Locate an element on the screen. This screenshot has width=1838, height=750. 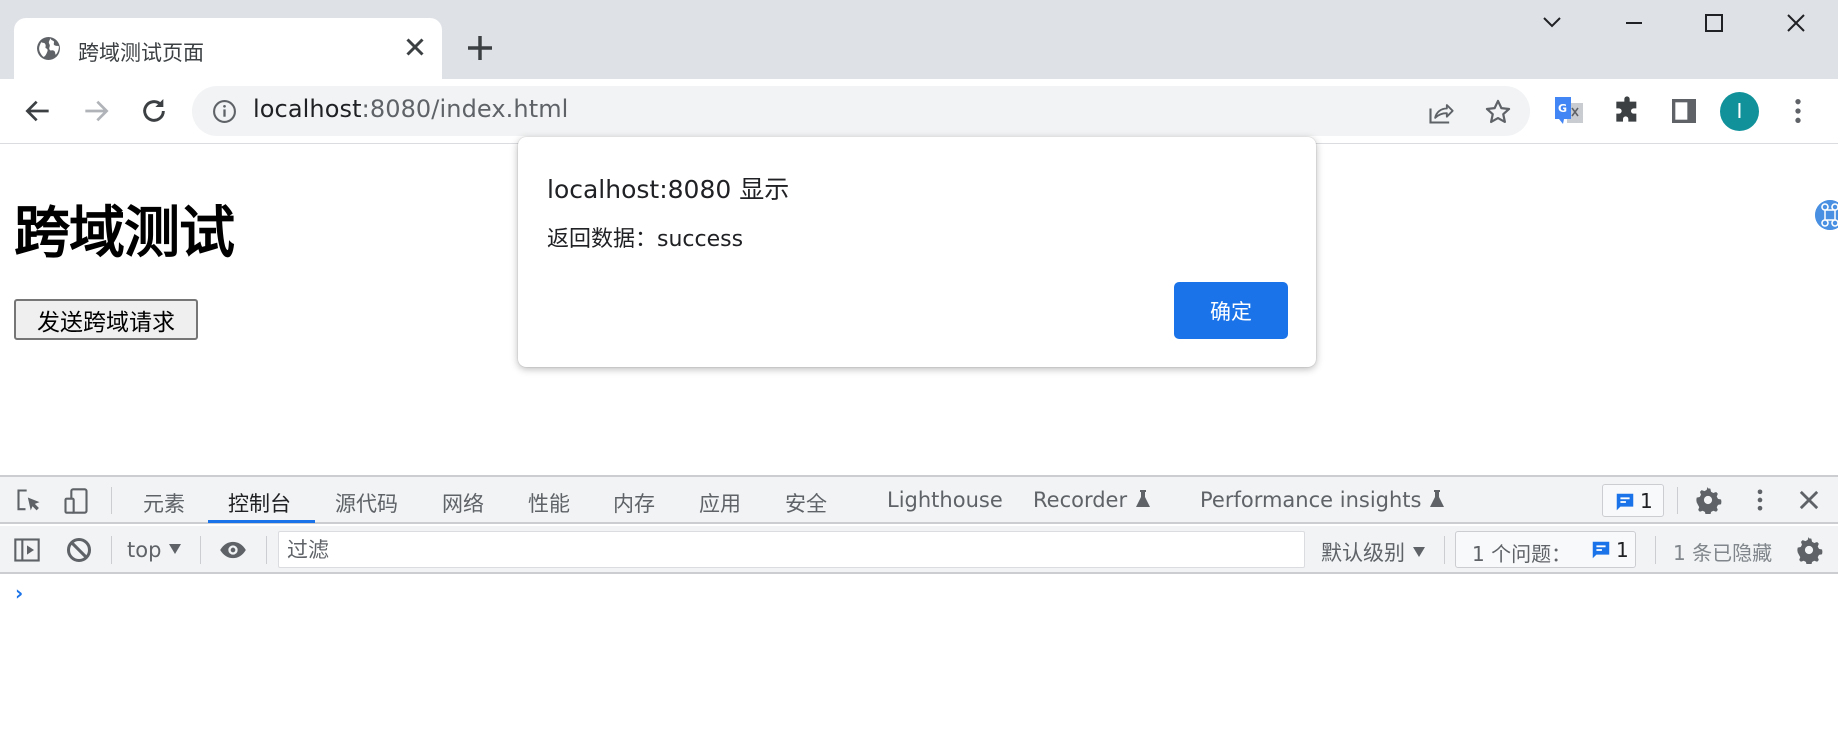
issues-label: 1 个问题： is located at coordinates (1522, 554).